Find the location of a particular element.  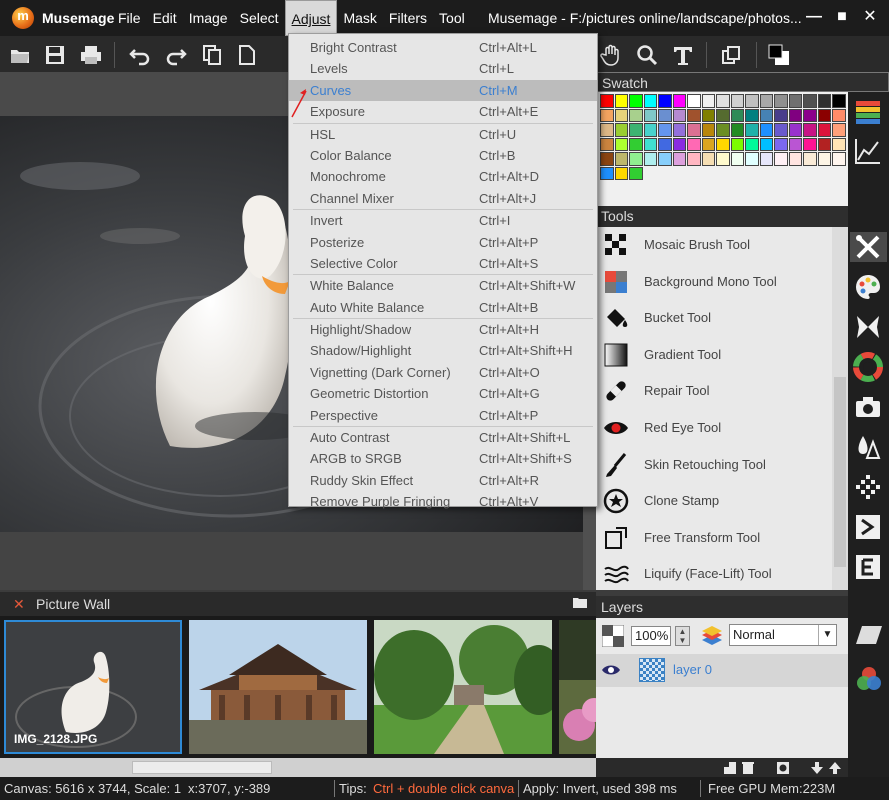

print-icon is located at coordinates (91, 55).